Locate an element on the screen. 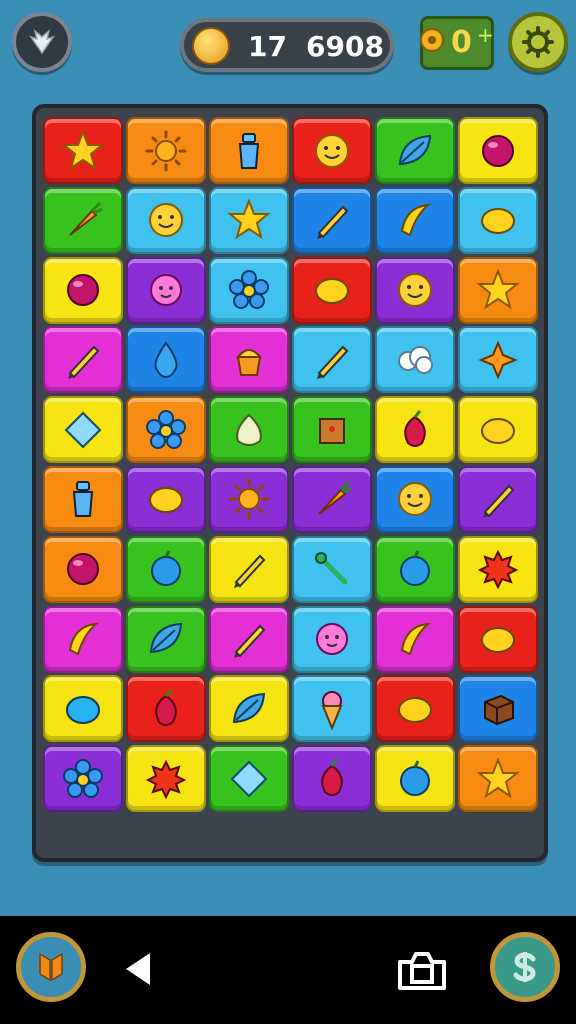 This screenshot has height=1024, width=576. tile-cyan-flower is located at coordinates (249, 290).